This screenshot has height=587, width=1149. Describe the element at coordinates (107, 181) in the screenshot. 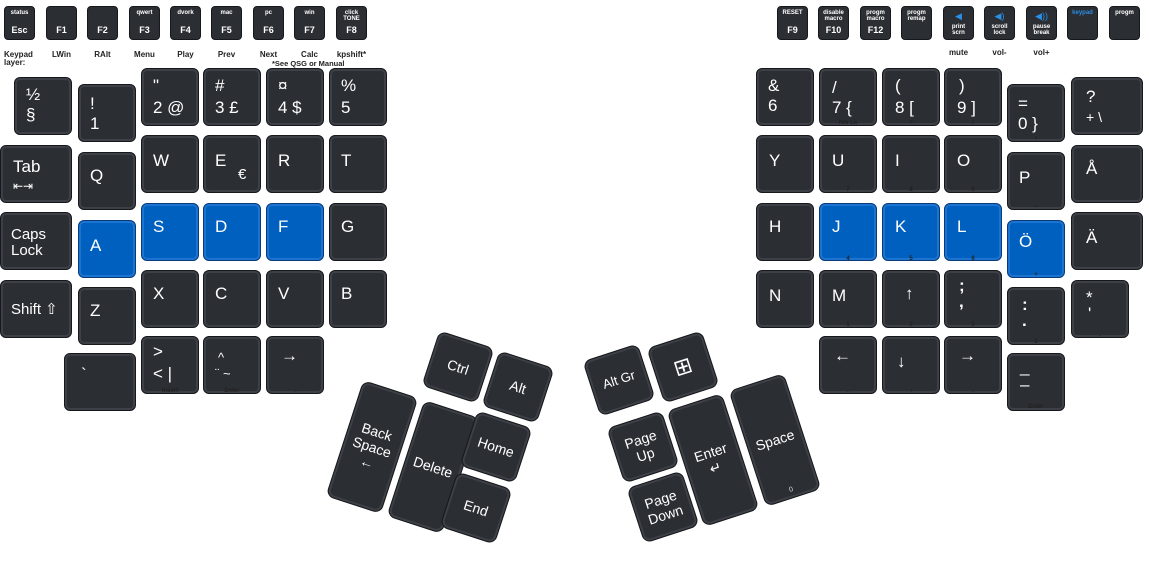

I see `key-q: Q` at that location.